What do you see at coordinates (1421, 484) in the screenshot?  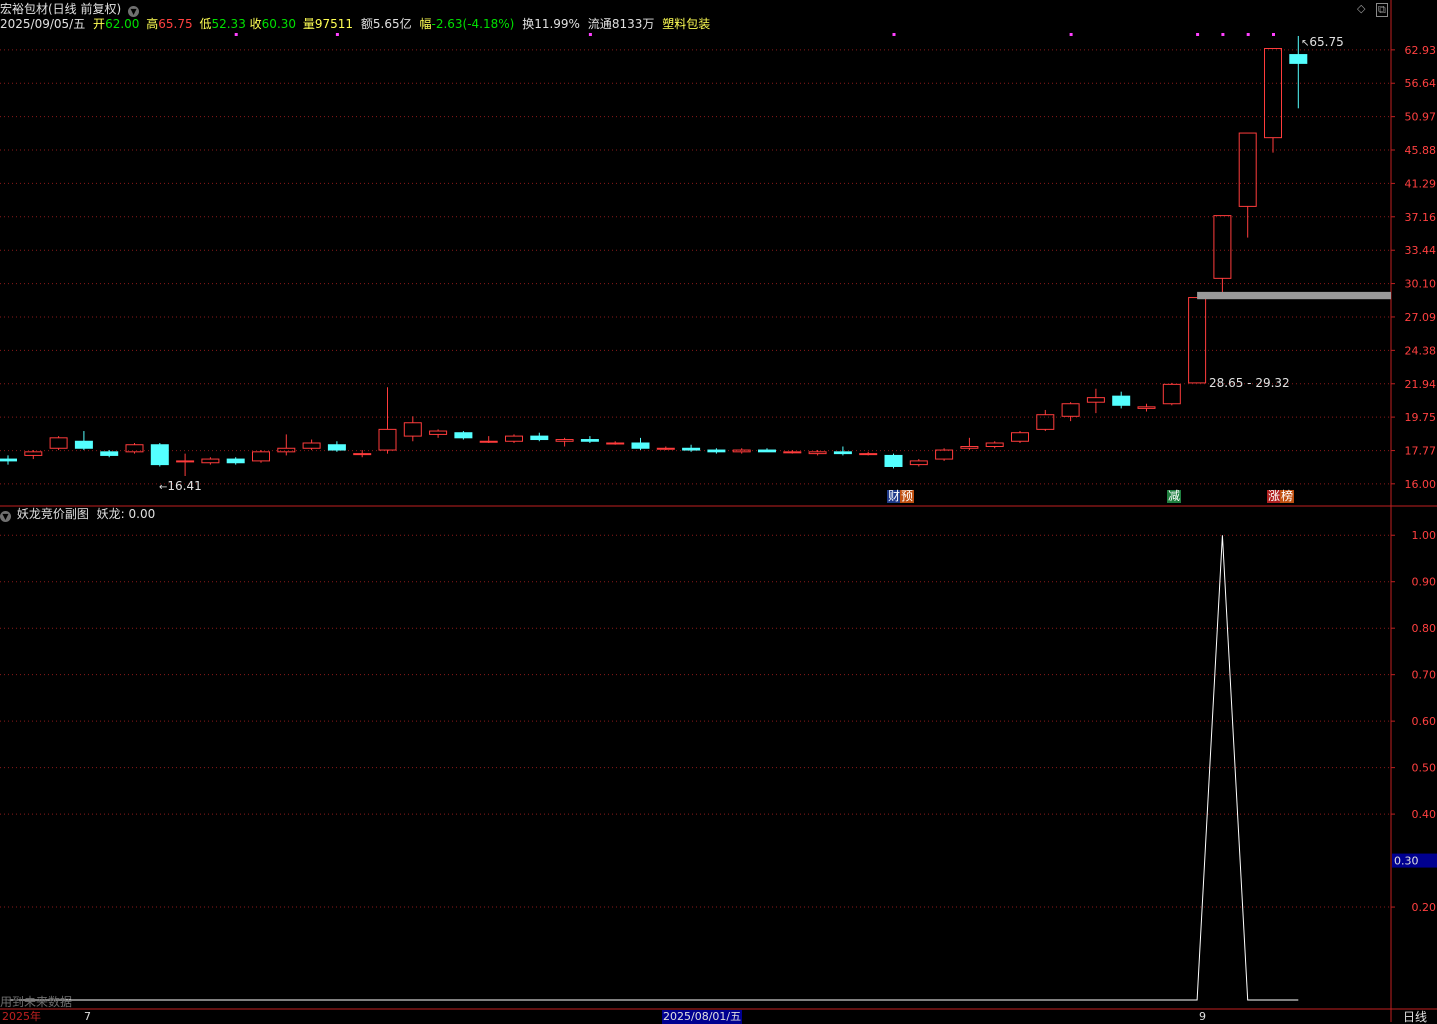 I see `price-tick-label: 16.00` at bounding box center [1421, 484].